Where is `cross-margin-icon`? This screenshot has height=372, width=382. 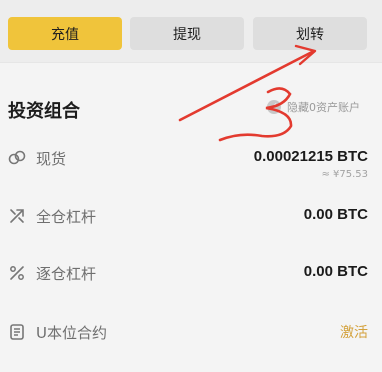 cross-margin-icon is located at coordinates (17, 216).